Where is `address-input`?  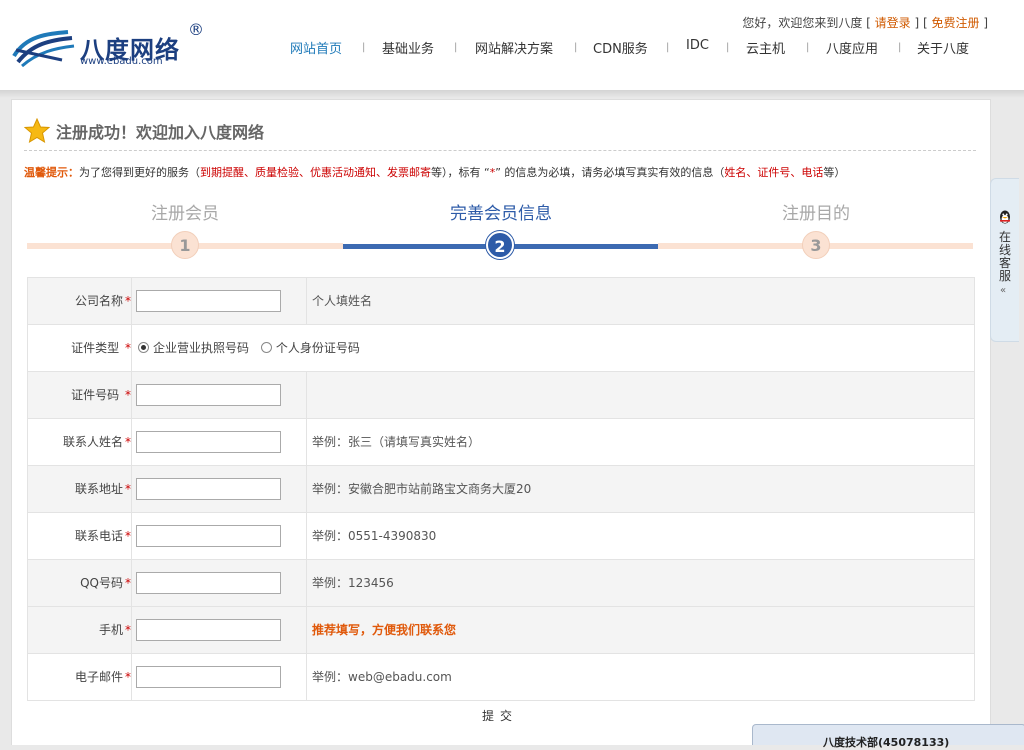 address-input is located at coordinates (208, 489).